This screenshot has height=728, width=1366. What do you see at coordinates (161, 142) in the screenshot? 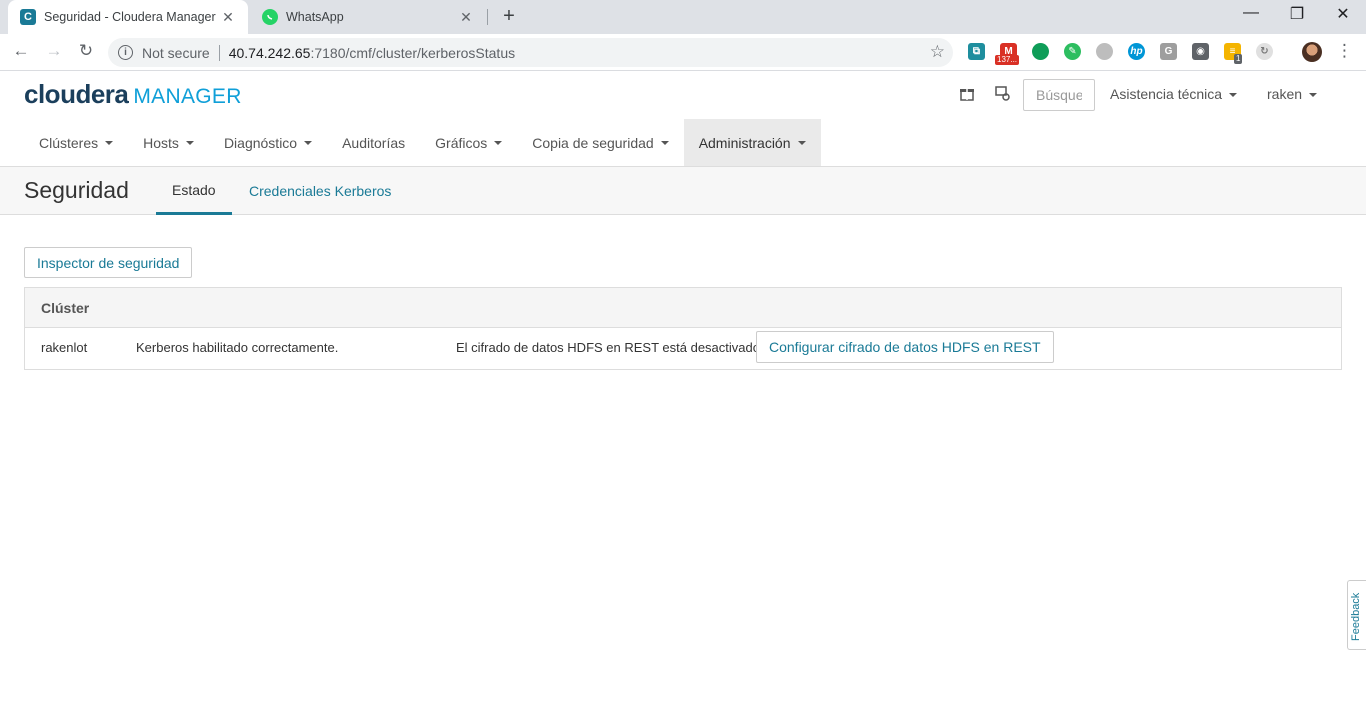
I see `nav-label: Hosts` at bounding box center [161, 142].